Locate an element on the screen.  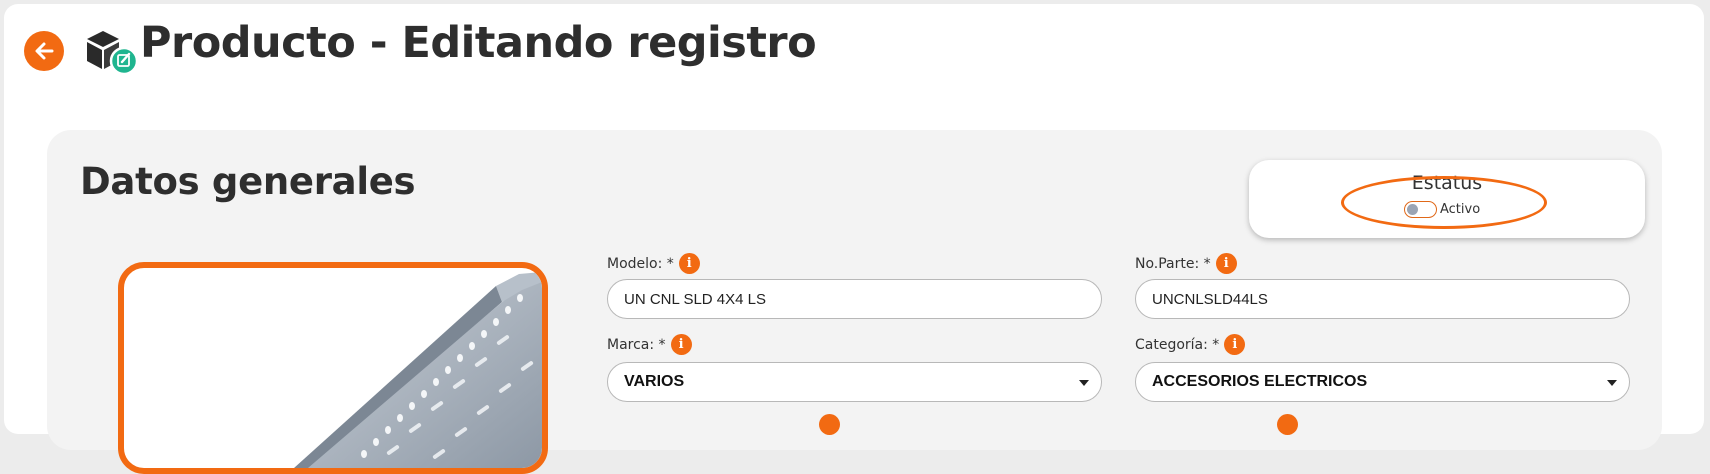
product-image is located at coordinates (333, 368).